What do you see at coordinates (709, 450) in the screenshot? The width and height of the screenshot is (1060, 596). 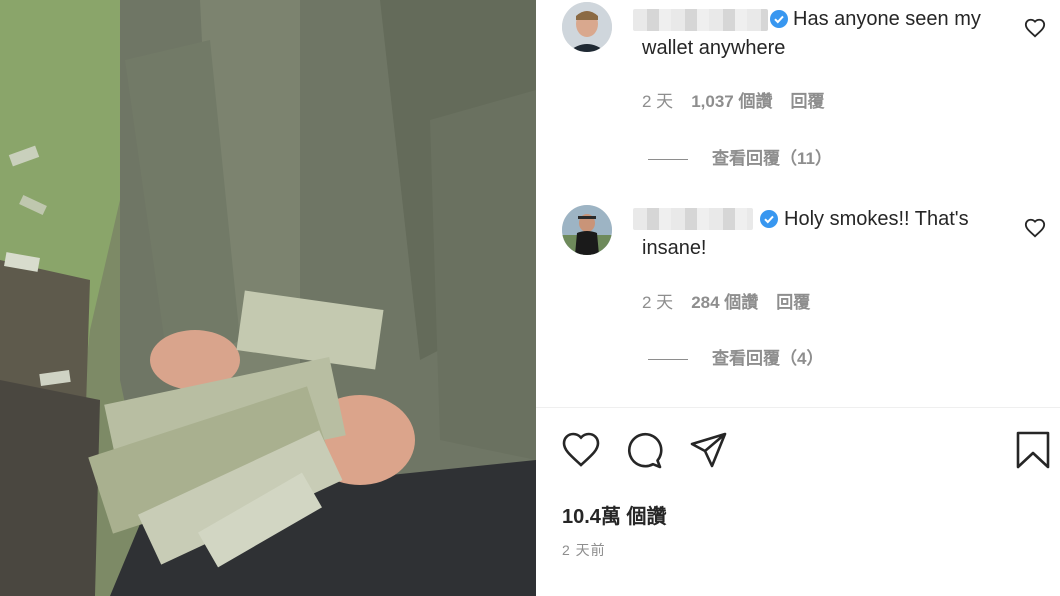 I see `share-icon` at bounding box center [709, 450].